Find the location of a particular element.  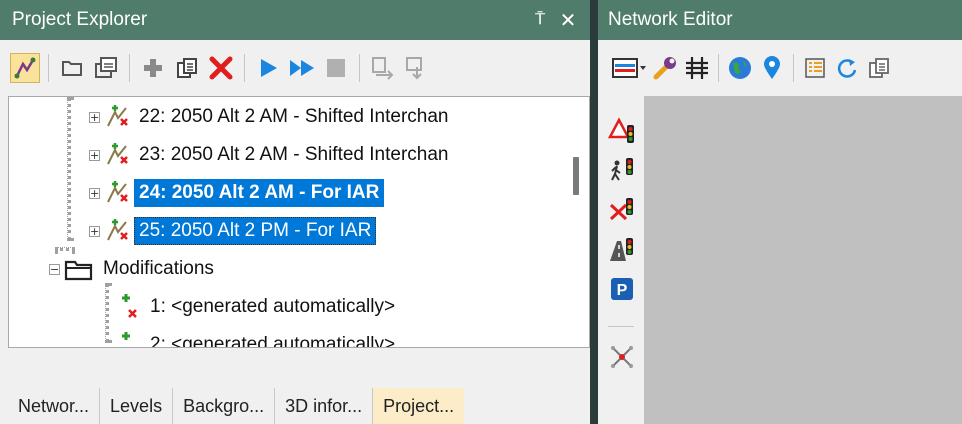

duplicate-icon is located at coordinates (187, 68).